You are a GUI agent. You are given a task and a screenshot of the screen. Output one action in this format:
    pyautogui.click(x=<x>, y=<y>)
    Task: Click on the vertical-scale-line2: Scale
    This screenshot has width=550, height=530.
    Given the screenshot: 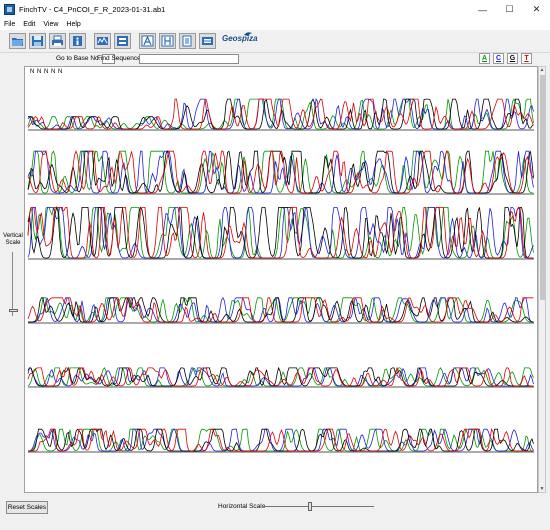 What is the action you would take?
    pyautogui.click(x=13, y=243)
    